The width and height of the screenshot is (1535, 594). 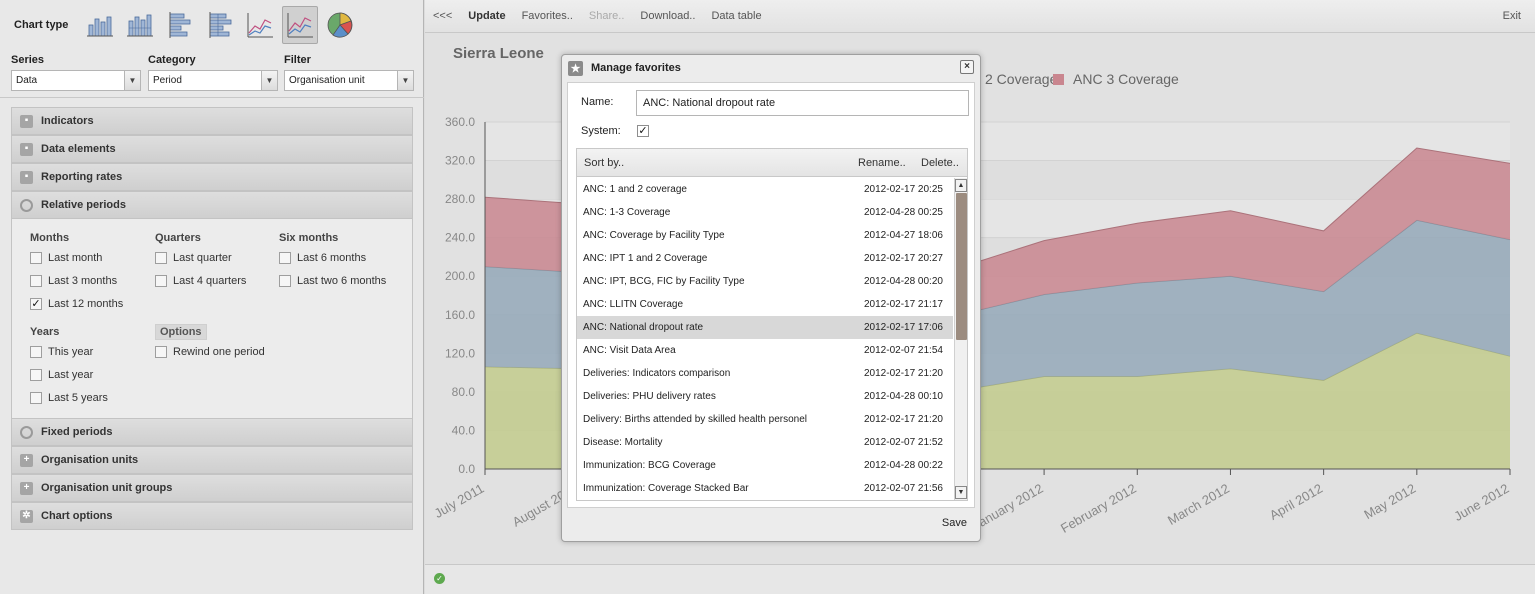 What do you see at coordinates (100, 25) in the screenshot?
I see `column-chart-button` at bounding box center [100, 25].